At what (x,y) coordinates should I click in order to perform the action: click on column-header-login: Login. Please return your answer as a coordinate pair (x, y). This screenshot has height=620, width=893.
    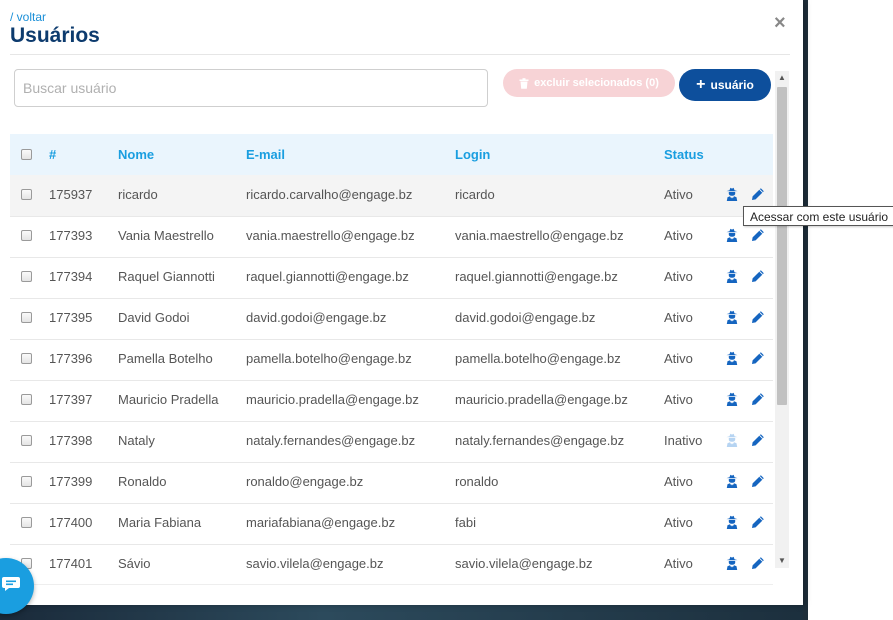
    Looking at the image, I should click on (472, 154).